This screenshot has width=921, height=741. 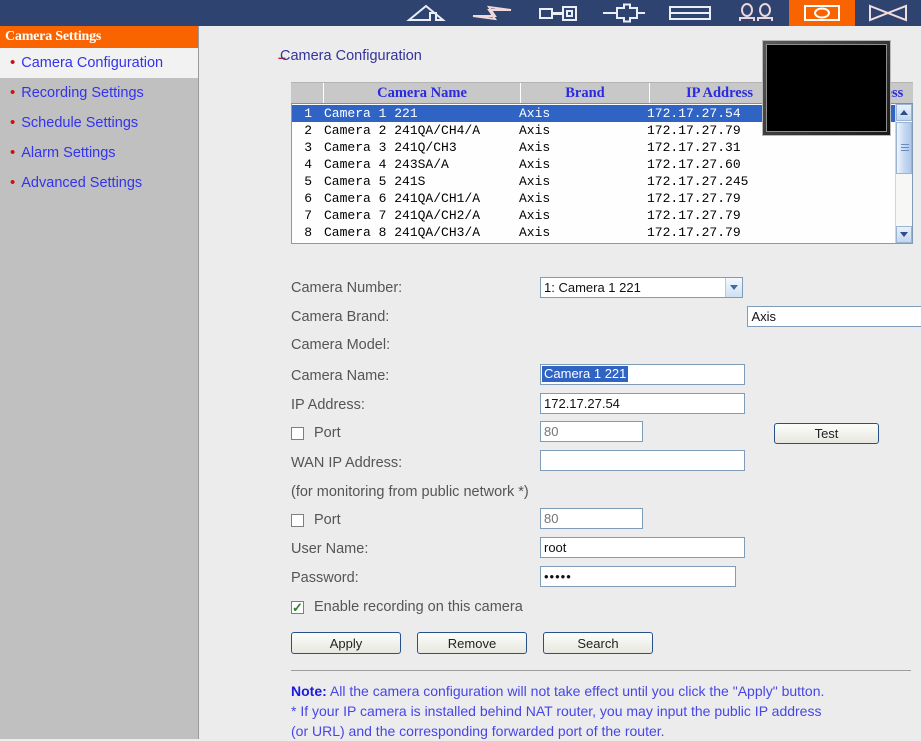 I want to click on label-ip-address: IP Address:, so click(x=328, y=405).